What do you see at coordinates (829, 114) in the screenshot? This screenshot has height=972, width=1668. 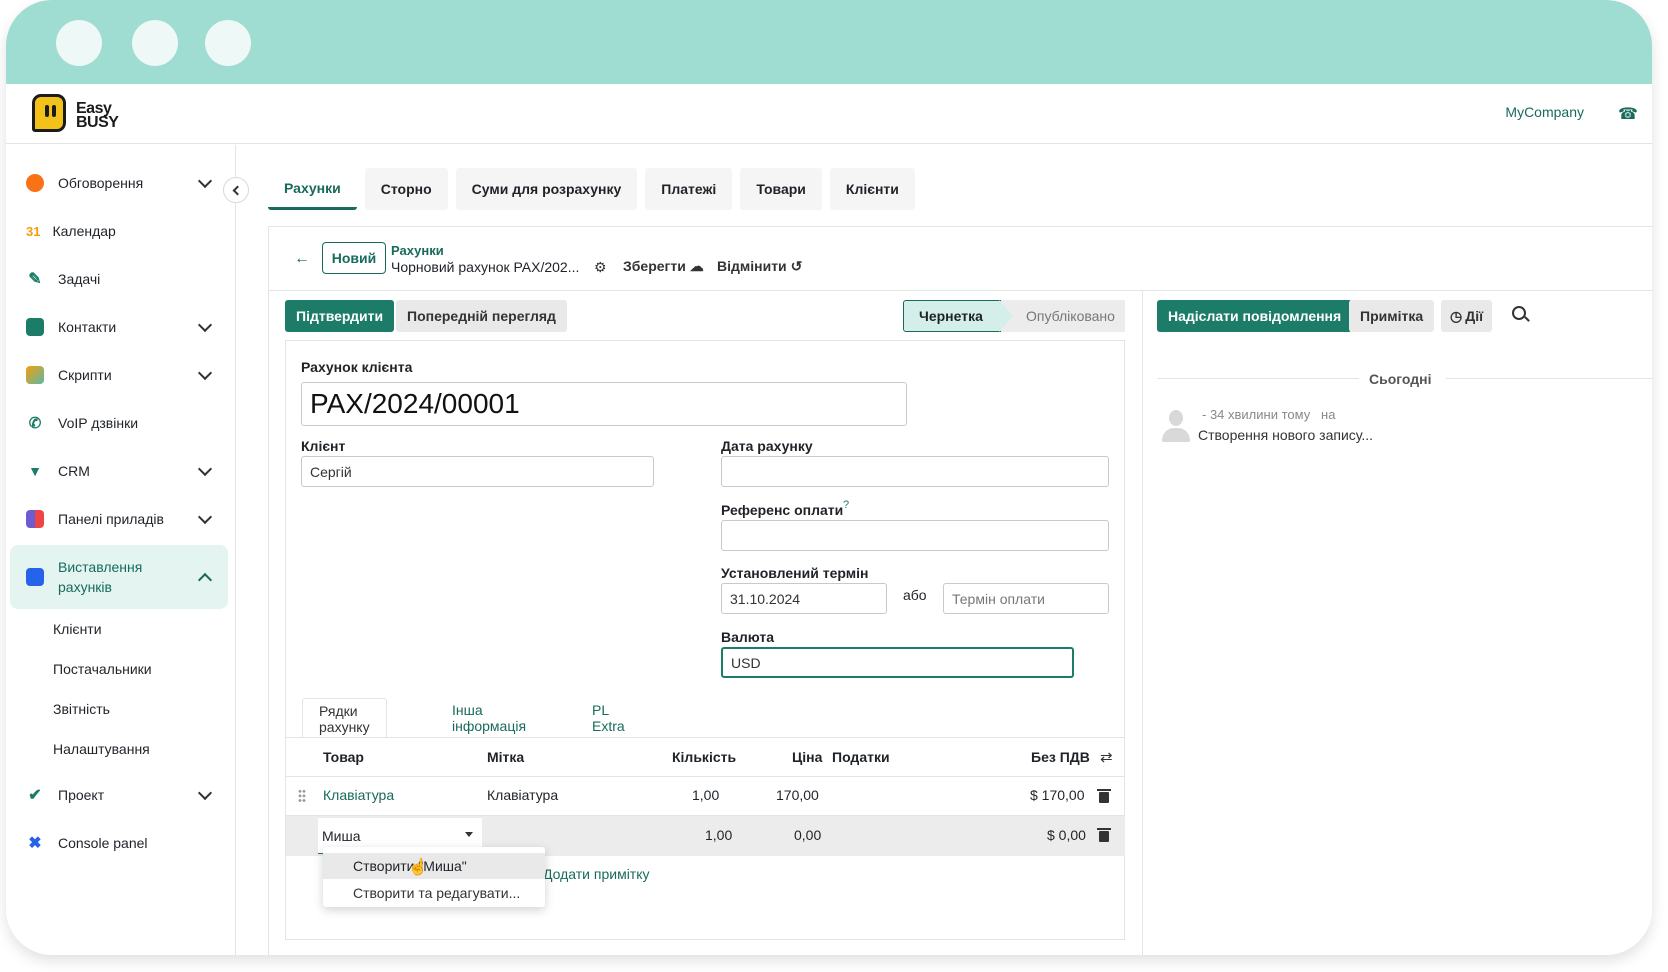 I see `app-header` at bounding box center [829, 114].